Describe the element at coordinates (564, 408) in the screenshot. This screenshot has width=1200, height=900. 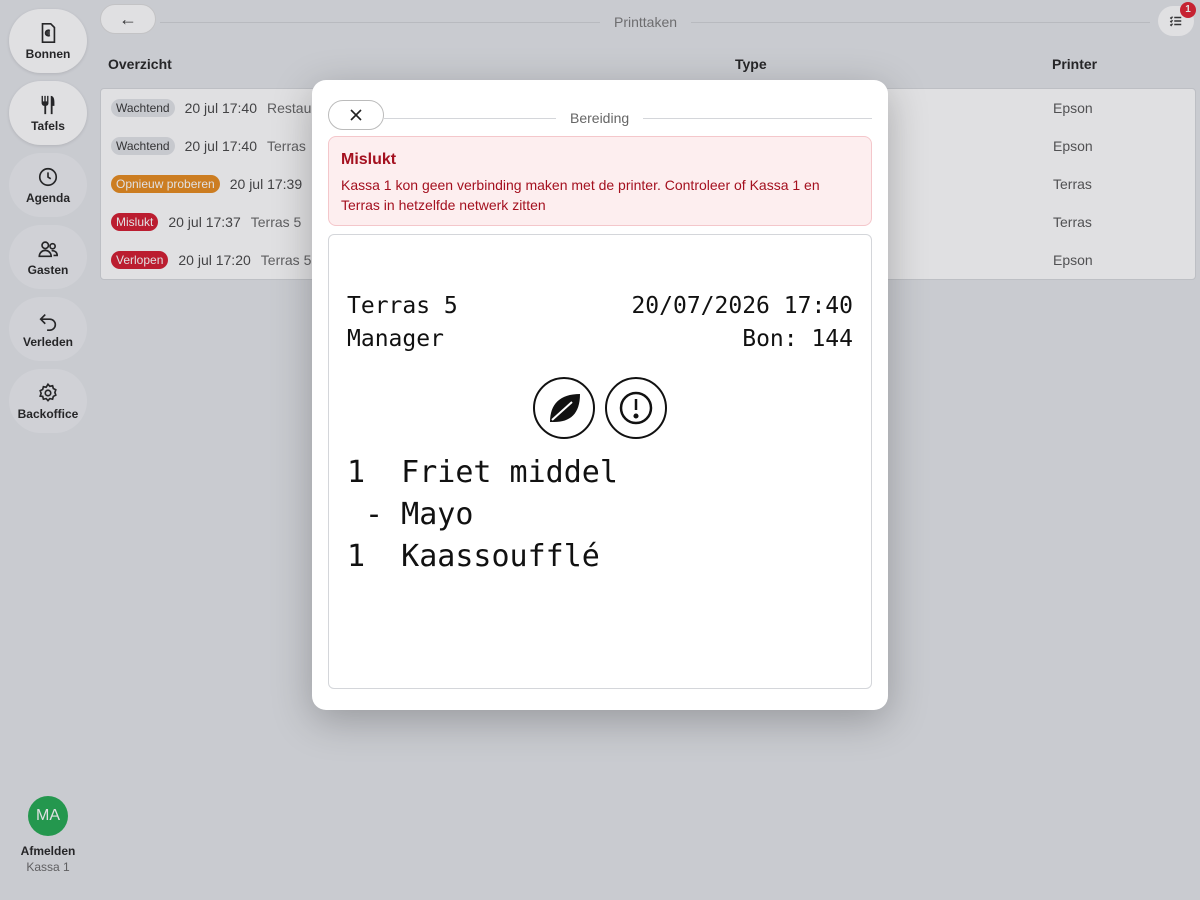
I see `leaf-icon` at that location.